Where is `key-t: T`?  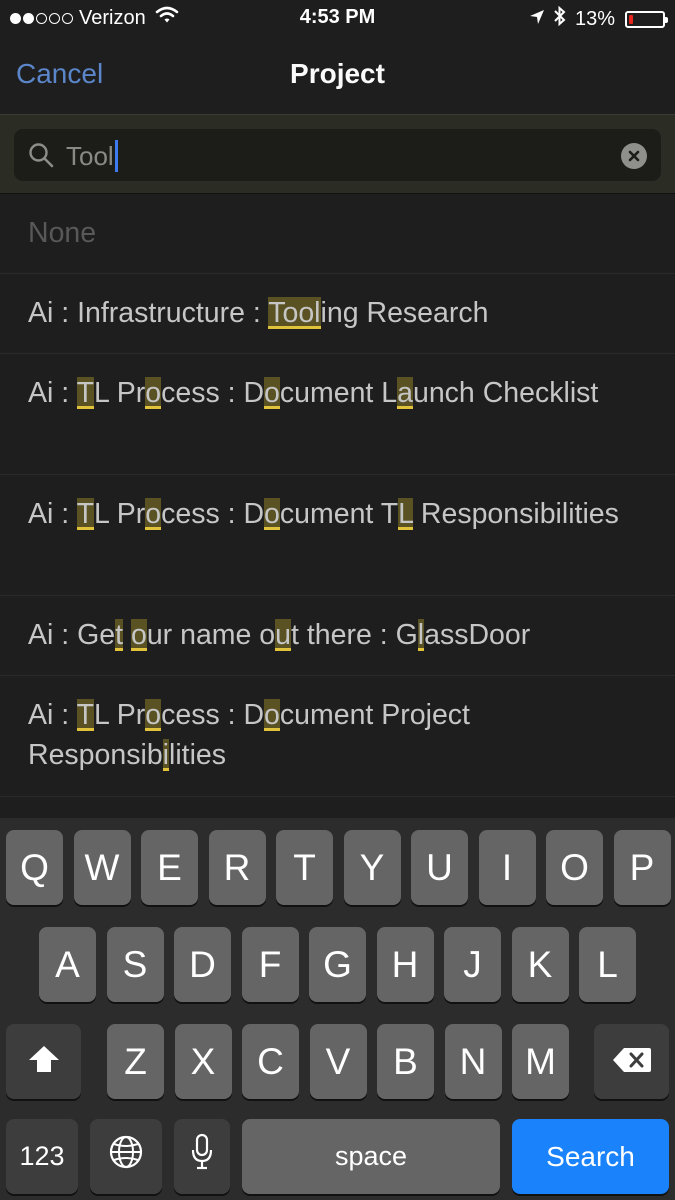
key-t: T is located at coordinates (304, 867).